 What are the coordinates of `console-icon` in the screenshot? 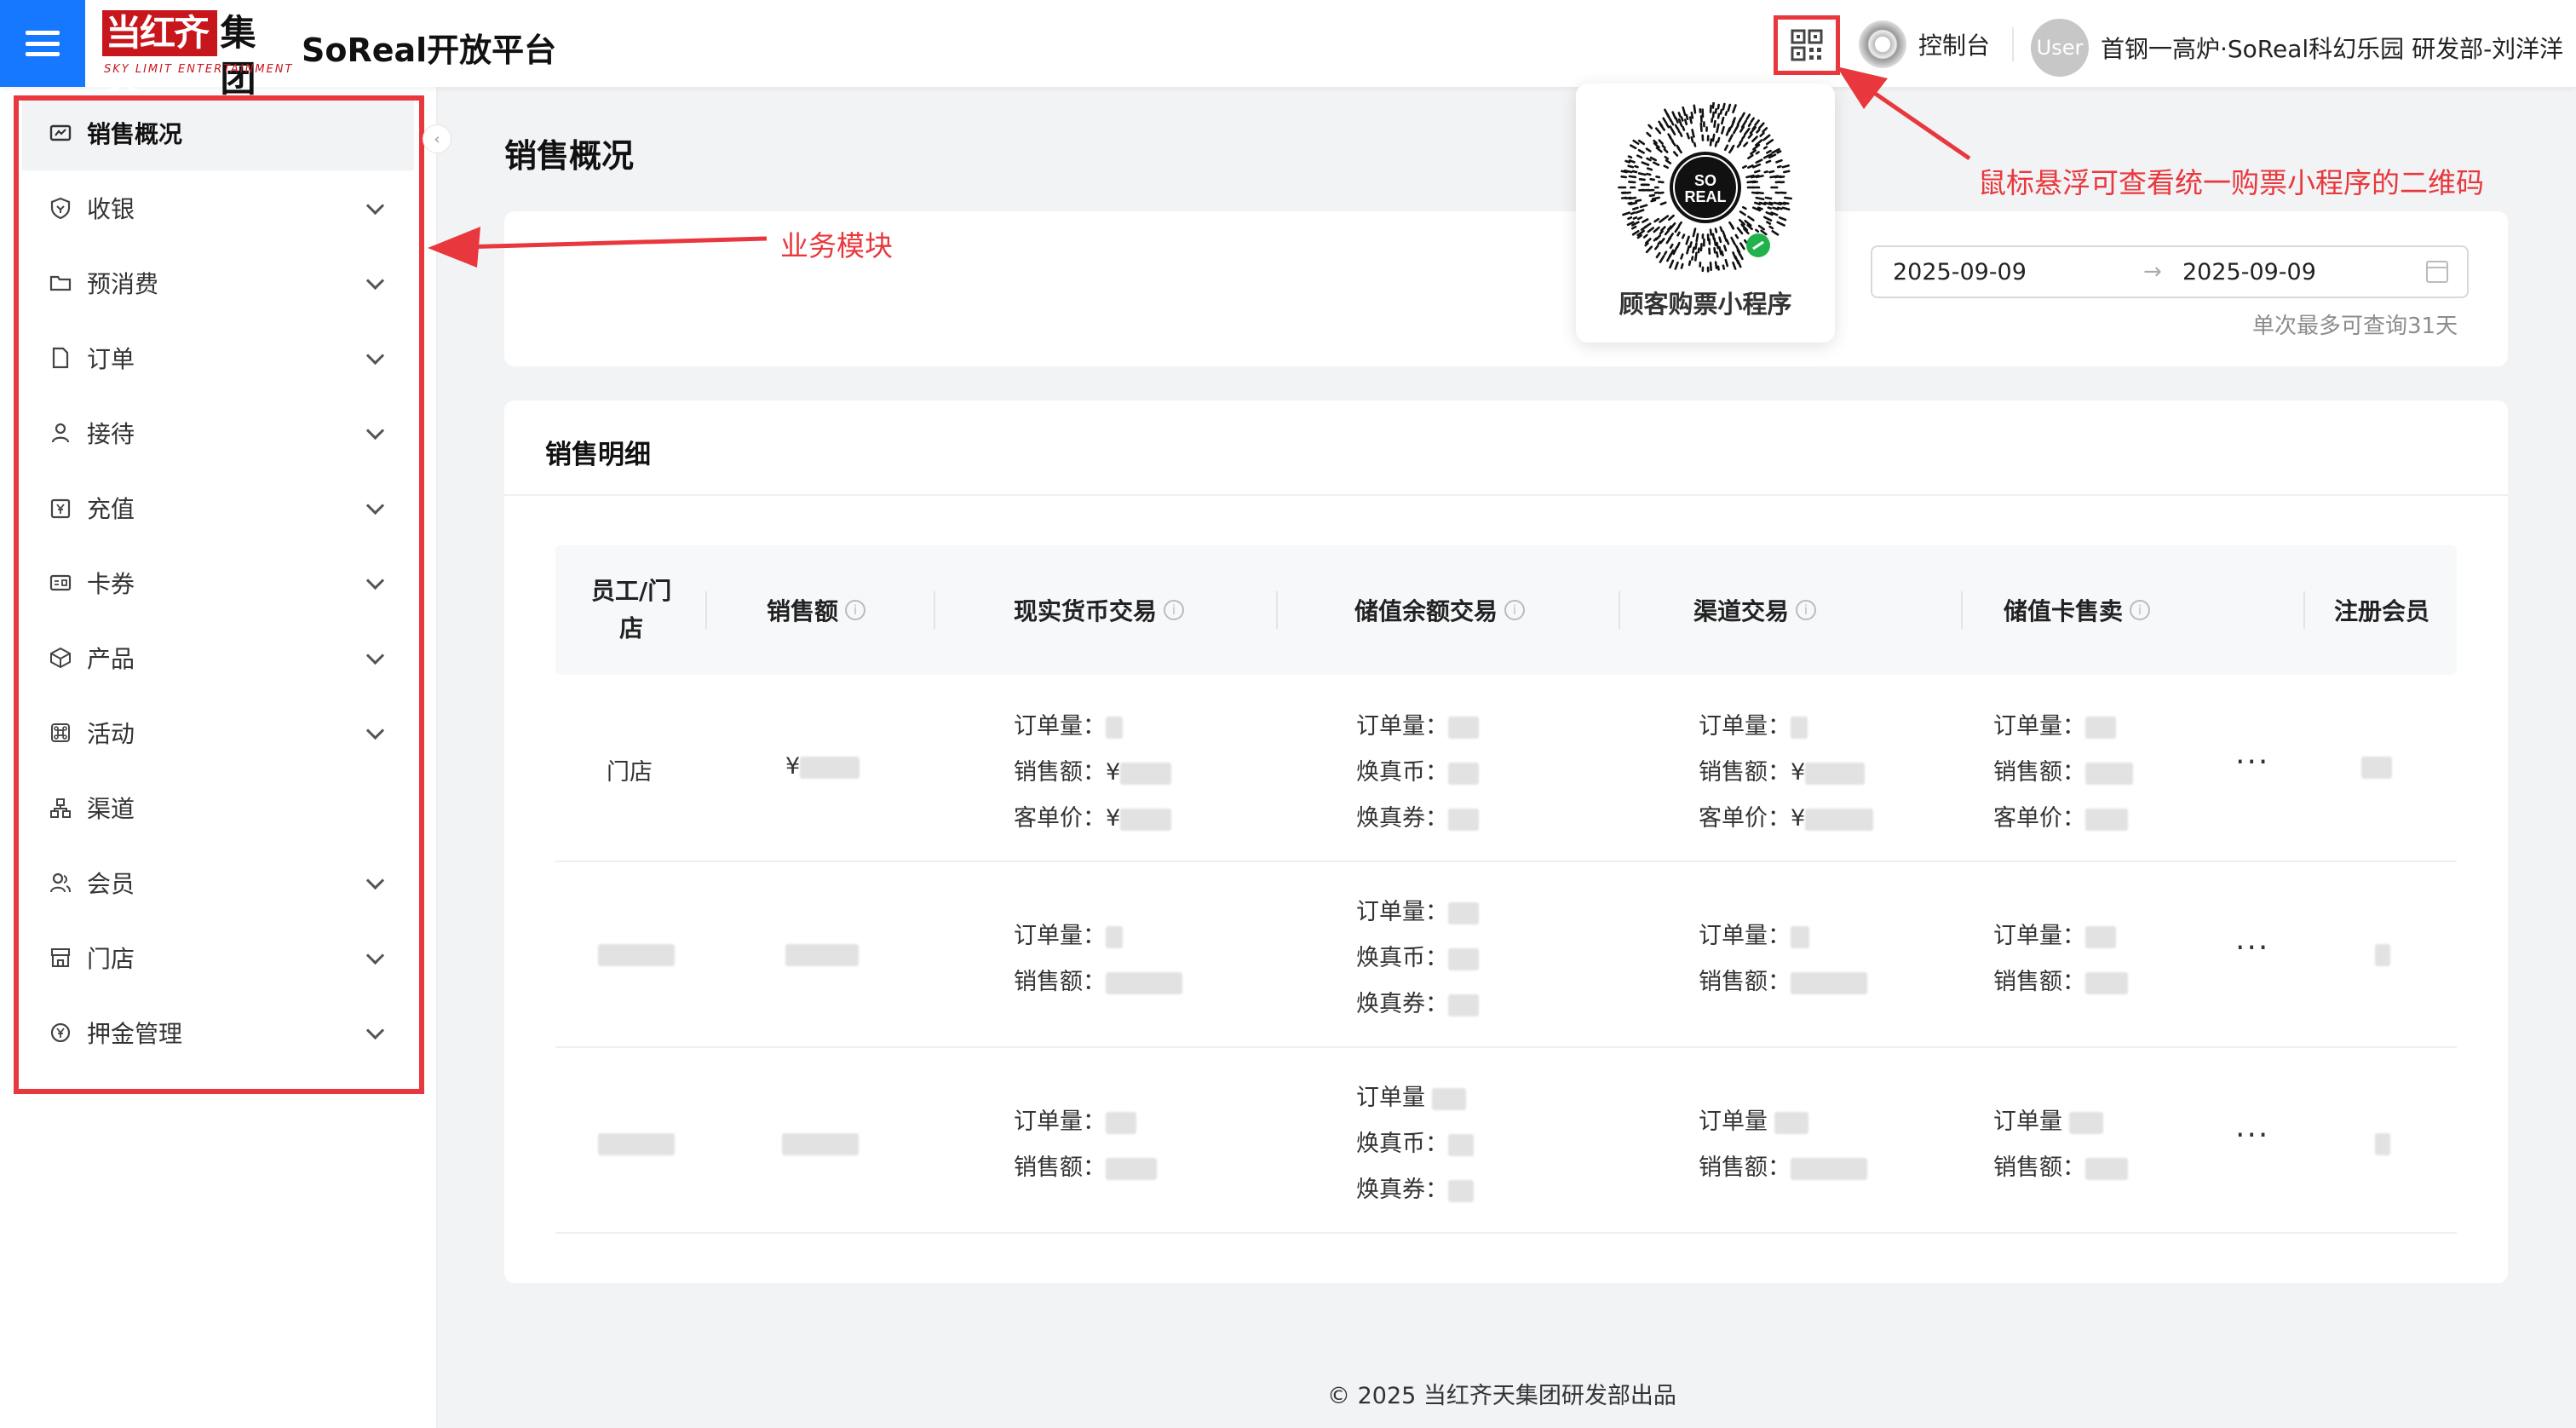 It's located at (1883, 44).